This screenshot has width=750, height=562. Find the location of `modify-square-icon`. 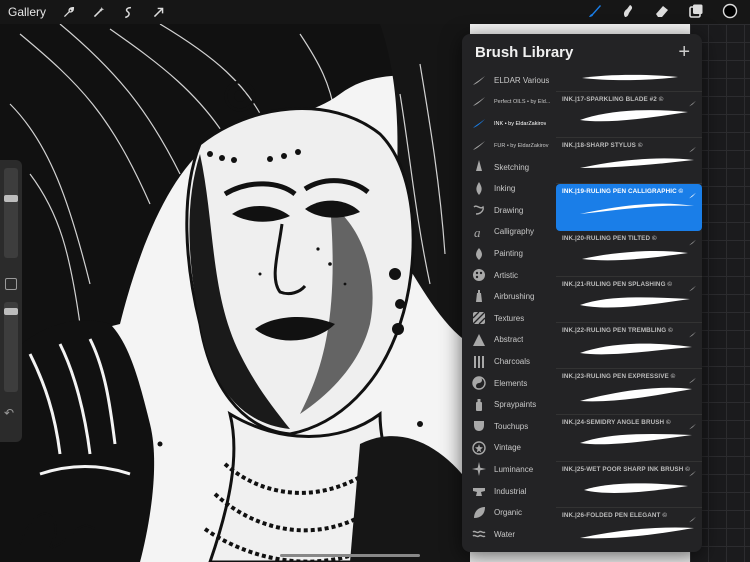

modify-square-icon is located at coordinates (11, 284).